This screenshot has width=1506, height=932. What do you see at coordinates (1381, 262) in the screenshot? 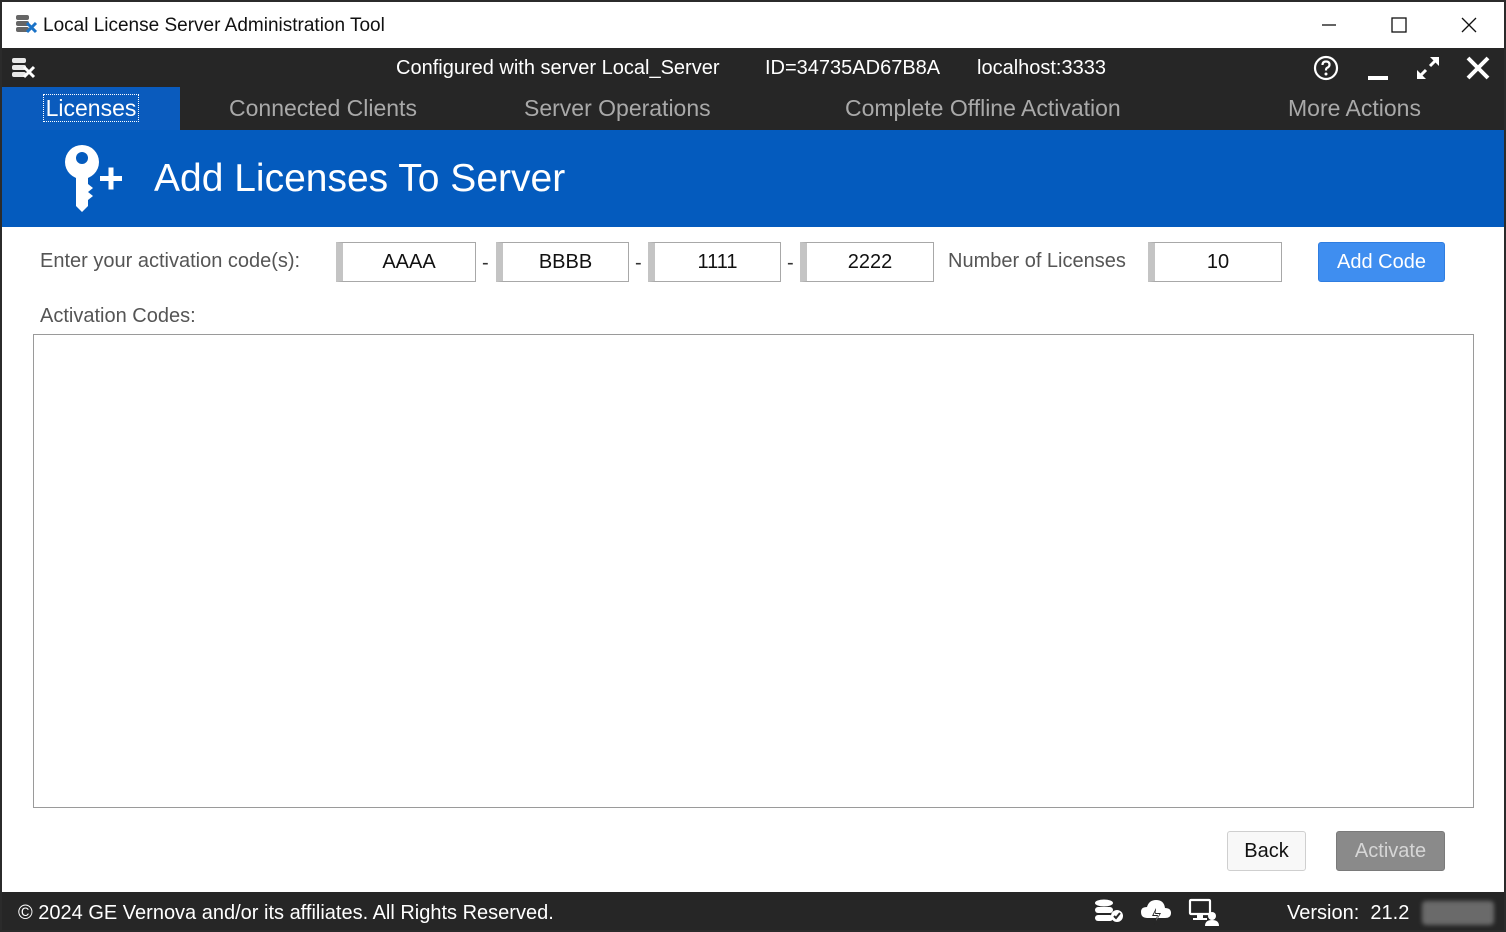
I see `add-code-button: Add Code` at bounding box center [1381, 262].